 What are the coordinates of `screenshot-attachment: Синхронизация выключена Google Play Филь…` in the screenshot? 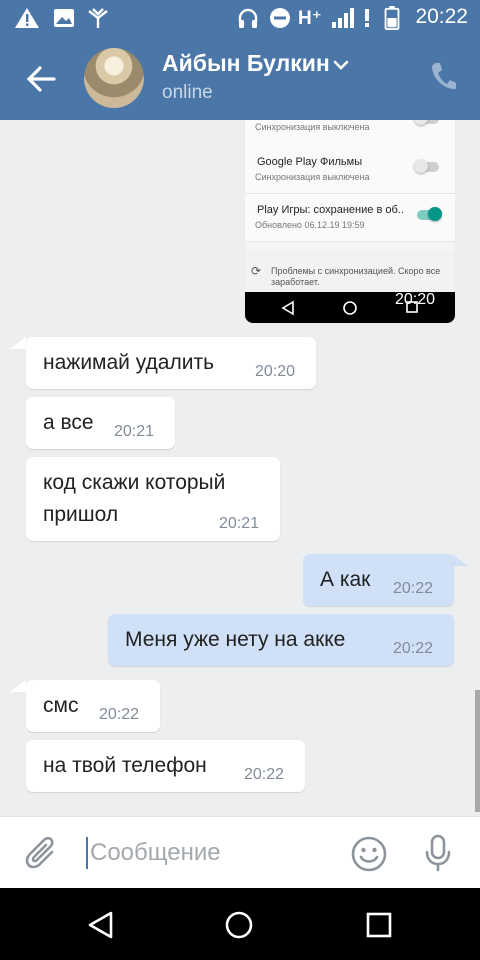 It's located at (350, 221).